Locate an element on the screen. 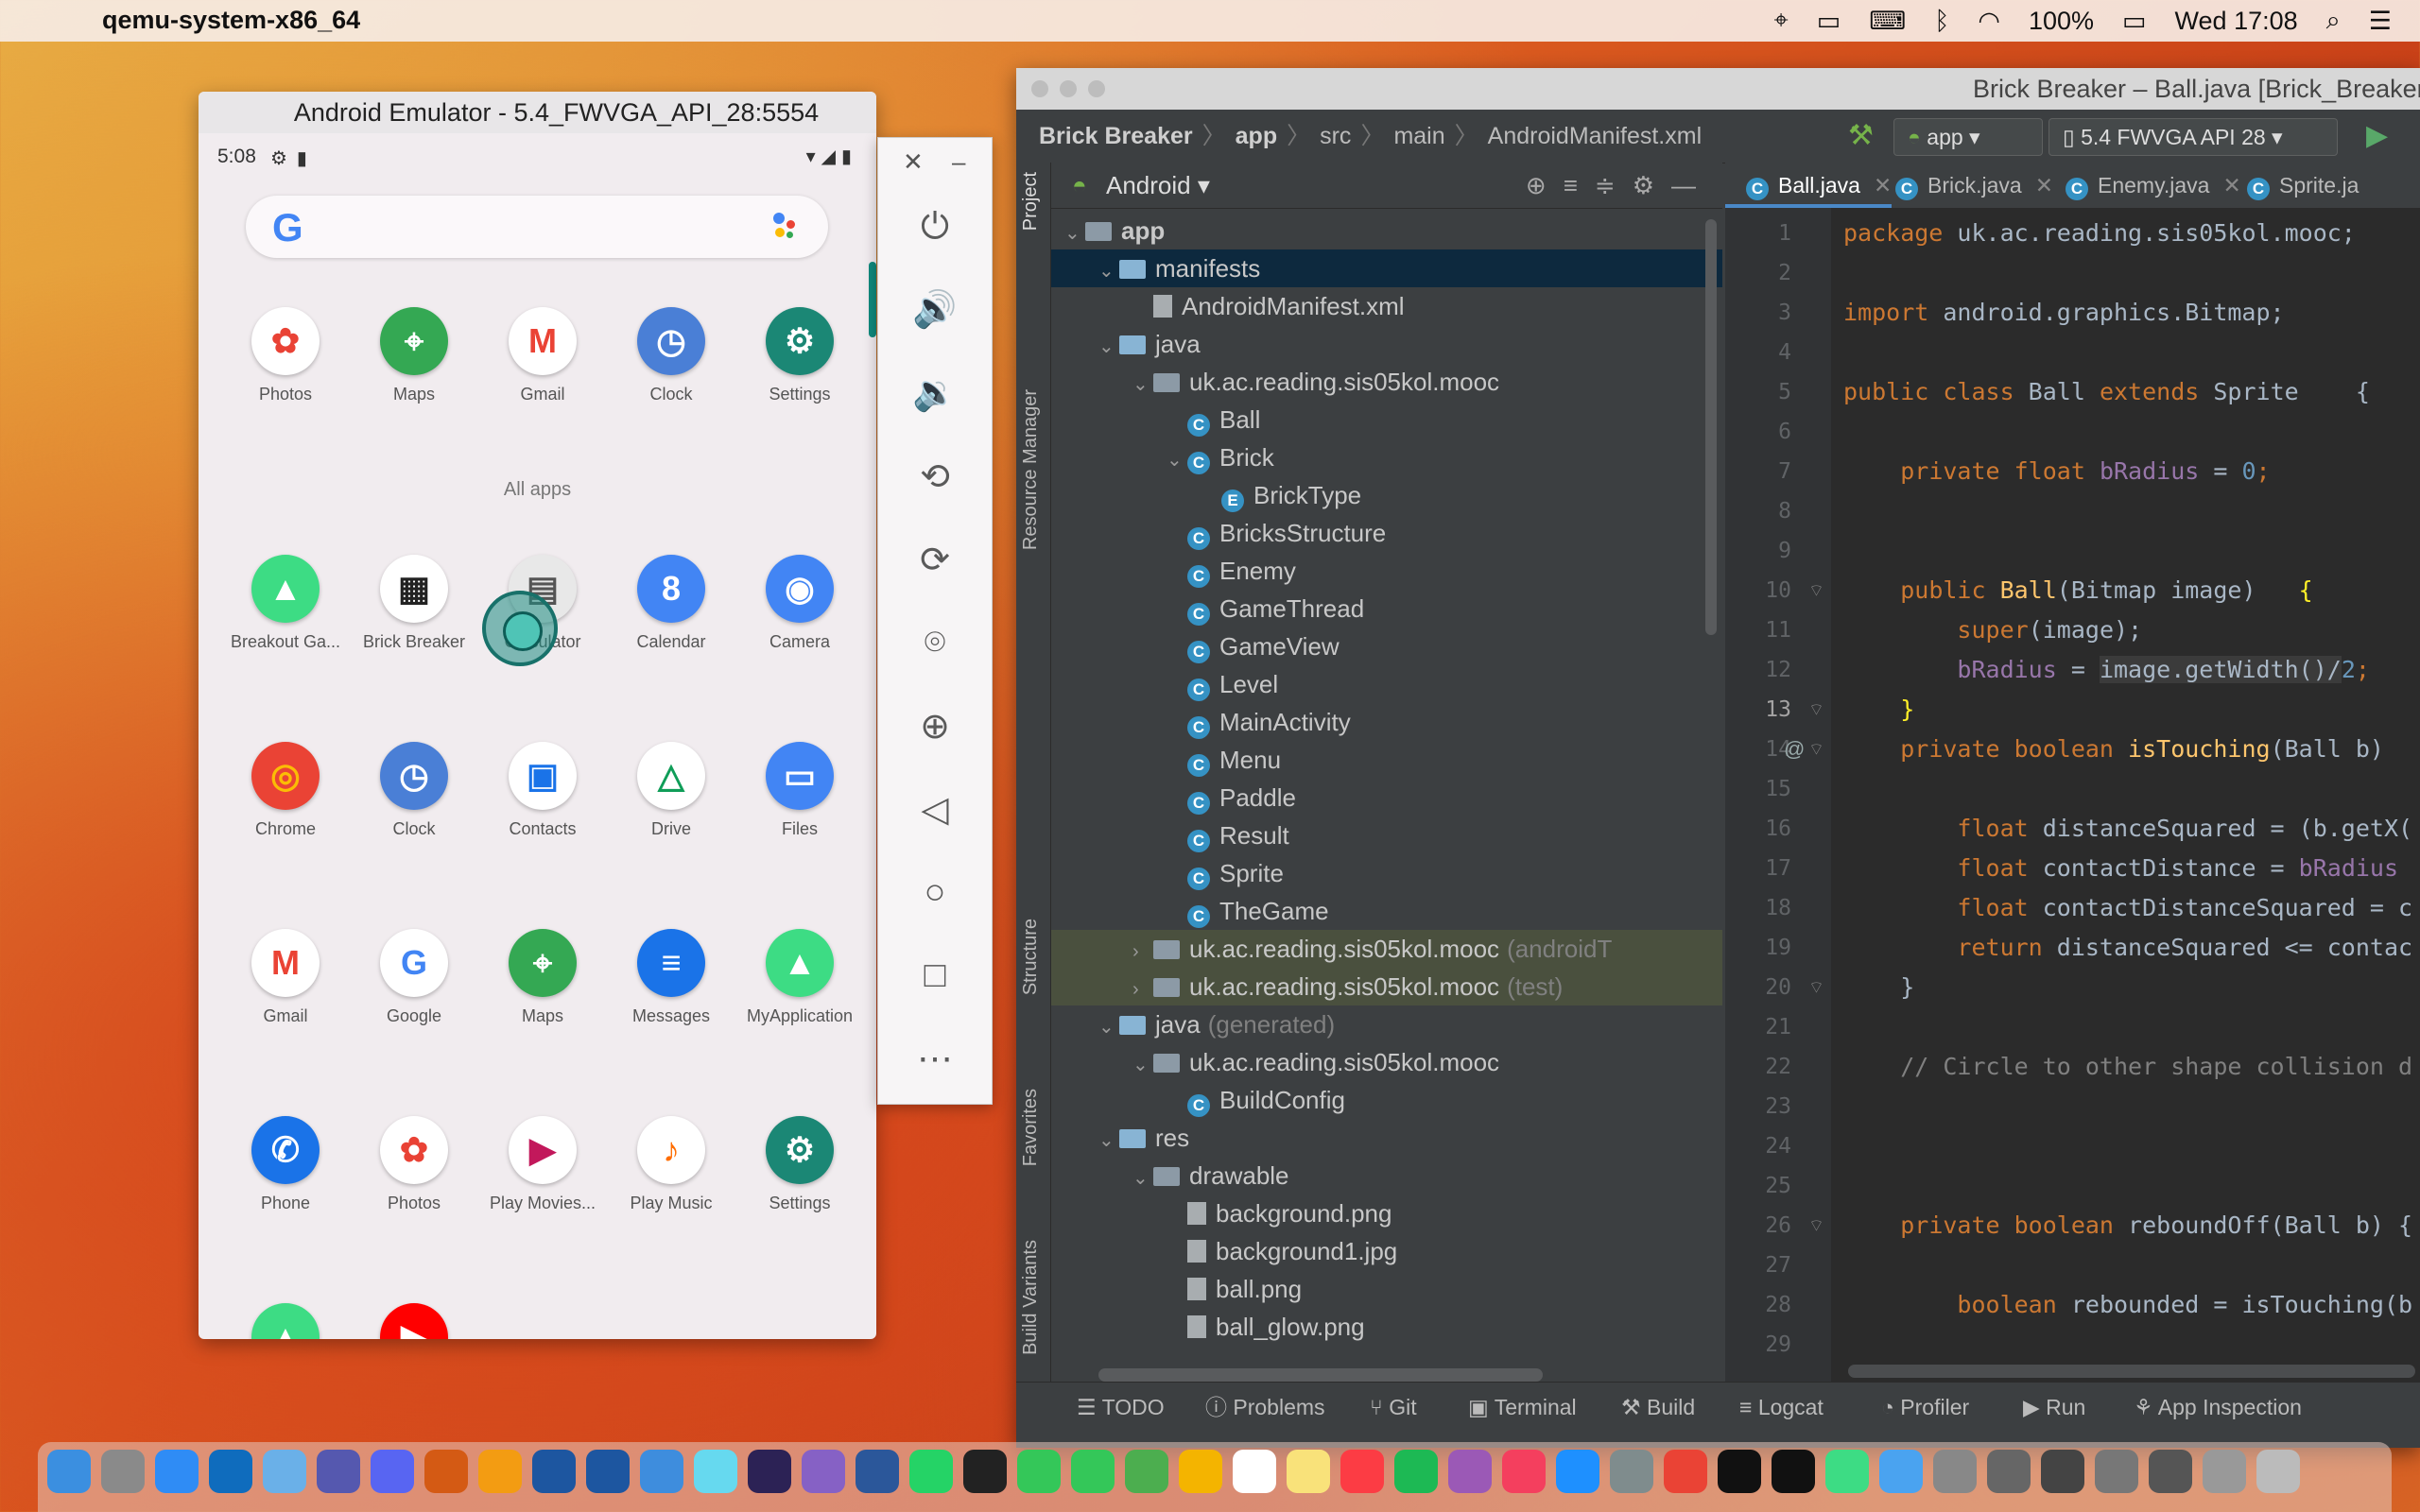 Image resolution: width=2420 pixels, height=1512 pixels. virtualbox-icon is located at coordinates (554, 1471).